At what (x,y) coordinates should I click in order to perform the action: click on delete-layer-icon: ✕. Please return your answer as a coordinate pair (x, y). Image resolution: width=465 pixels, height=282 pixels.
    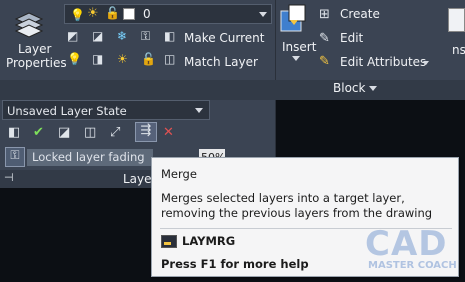
    Looking at the image, I should click on (168, 132).